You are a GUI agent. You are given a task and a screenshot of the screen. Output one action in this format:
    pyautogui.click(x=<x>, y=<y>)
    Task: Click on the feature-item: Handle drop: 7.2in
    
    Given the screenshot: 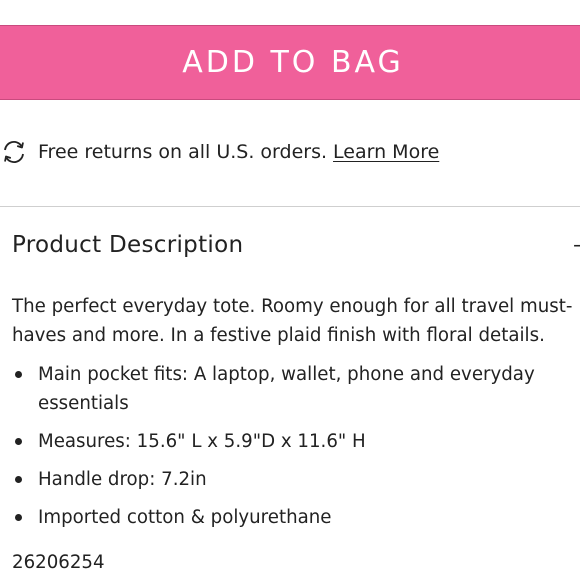 What is the action you would take?
    pyautogui.click(x=292, y=479)
    